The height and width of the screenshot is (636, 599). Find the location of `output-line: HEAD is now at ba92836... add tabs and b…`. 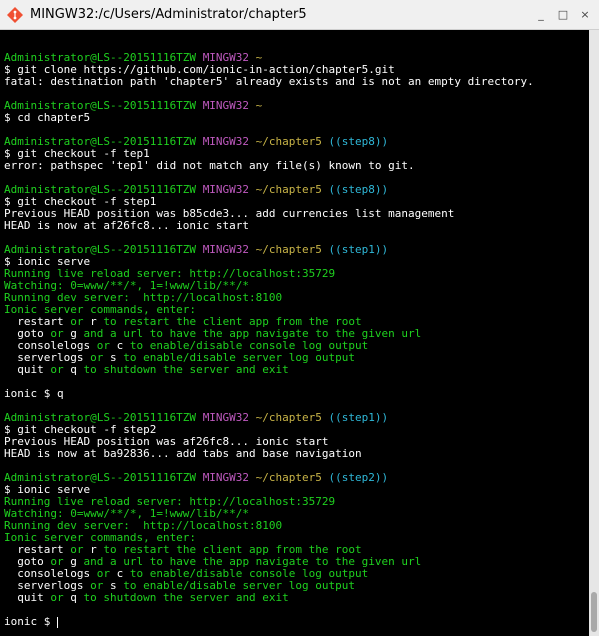

output-line: HEAD is now at ba92836... add tabs and b… is located at coordinates (183, 453).